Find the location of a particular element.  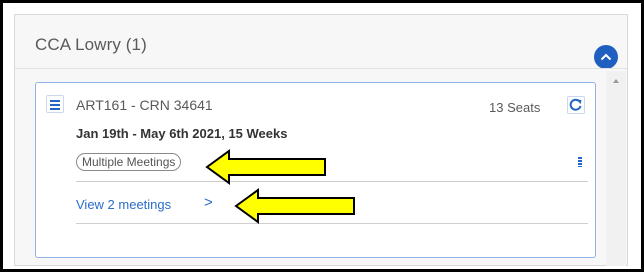

seats-count: 13 Seats is located at coordinates (515, 107).